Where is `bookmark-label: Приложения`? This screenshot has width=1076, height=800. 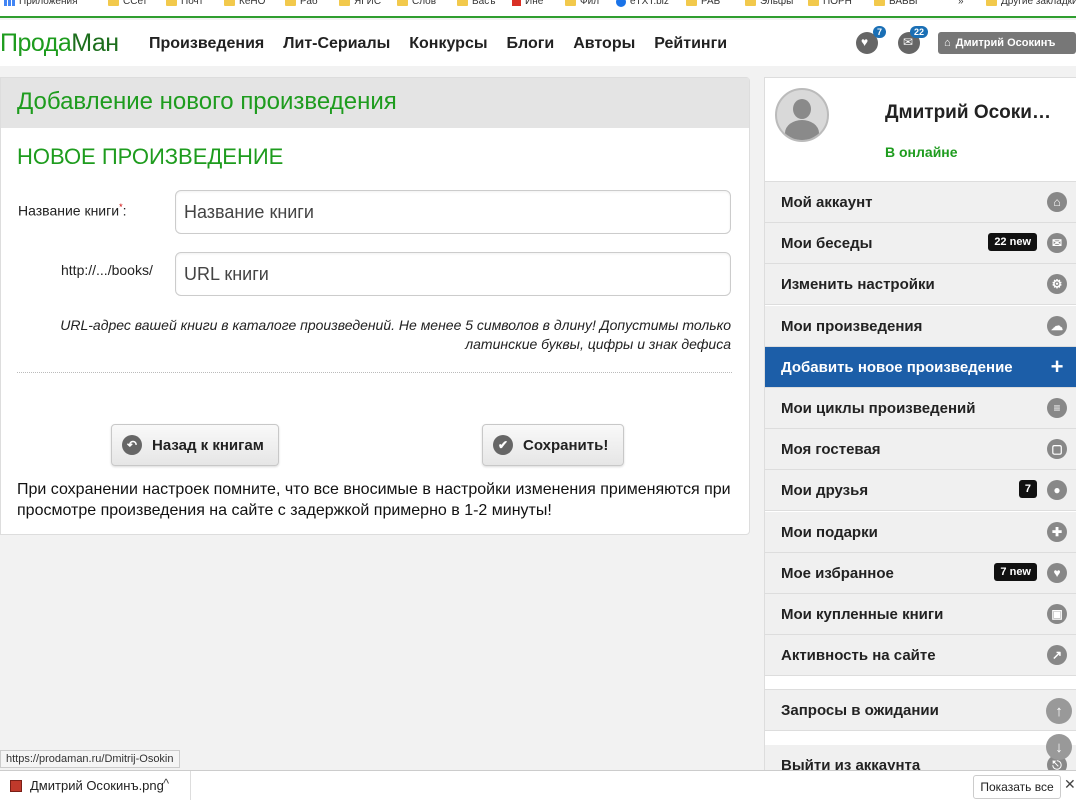 bookmark-label: Приложения is located at coordinates (48, 3).